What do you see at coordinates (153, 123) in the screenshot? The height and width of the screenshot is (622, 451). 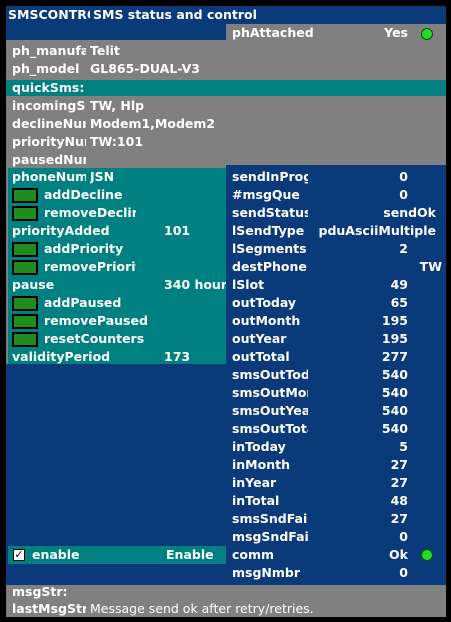 I see `info-value-decline: Modem1,Modem2` at bounding box center [153, 123].